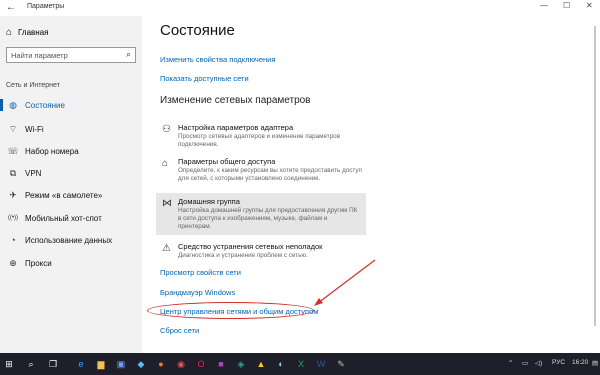  Describe the element at coordinates (161, 364) in the screenshot. I see `app-icon-2: ●` at that location.